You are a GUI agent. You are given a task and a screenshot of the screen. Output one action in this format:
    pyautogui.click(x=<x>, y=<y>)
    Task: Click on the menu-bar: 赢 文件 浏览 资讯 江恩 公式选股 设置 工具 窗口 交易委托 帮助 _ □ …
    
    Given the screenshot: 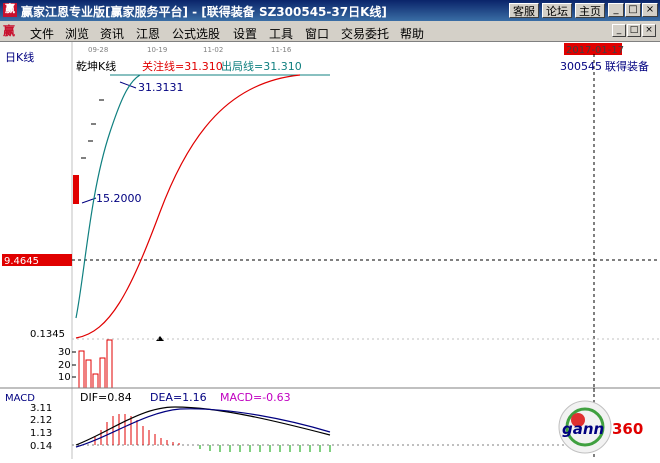 What is the action you would take?
    pyautogui.click(x=330, y=31)
    